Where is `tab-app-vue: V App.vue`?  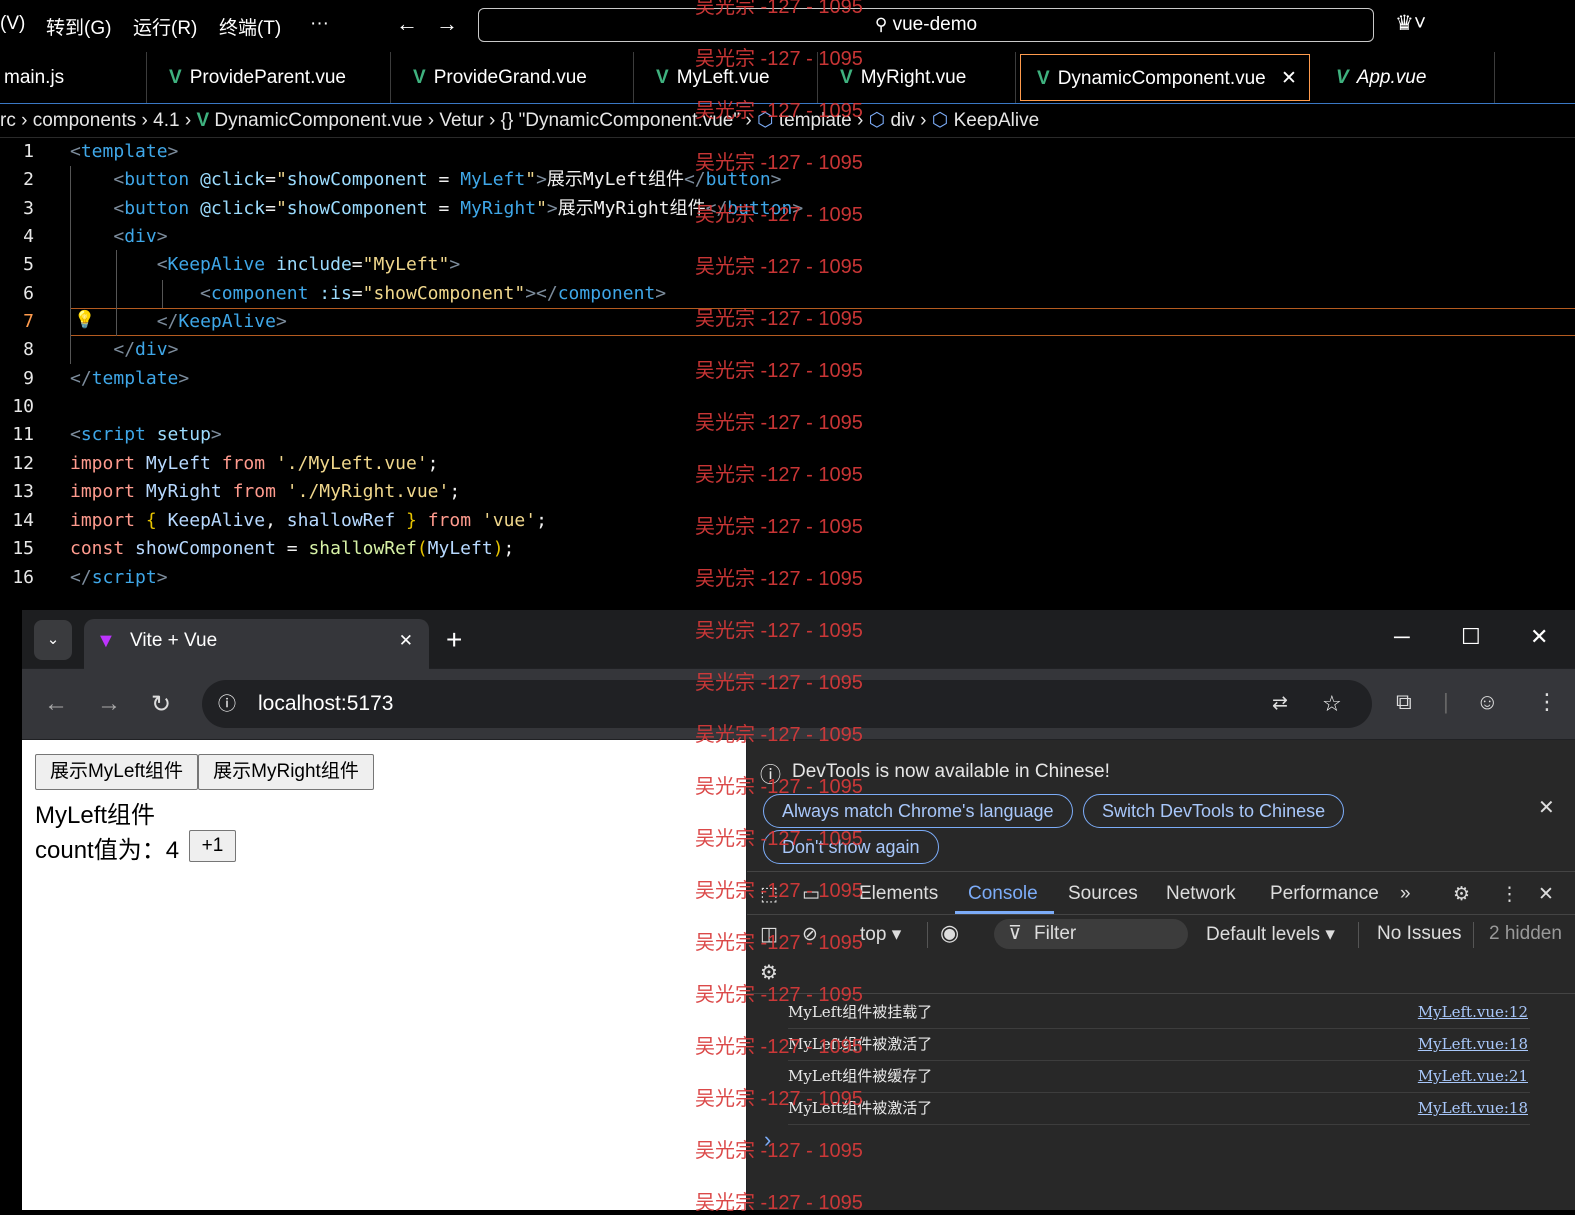
tab-app-vue: V App.vue is located at coordinates (1404, 77).